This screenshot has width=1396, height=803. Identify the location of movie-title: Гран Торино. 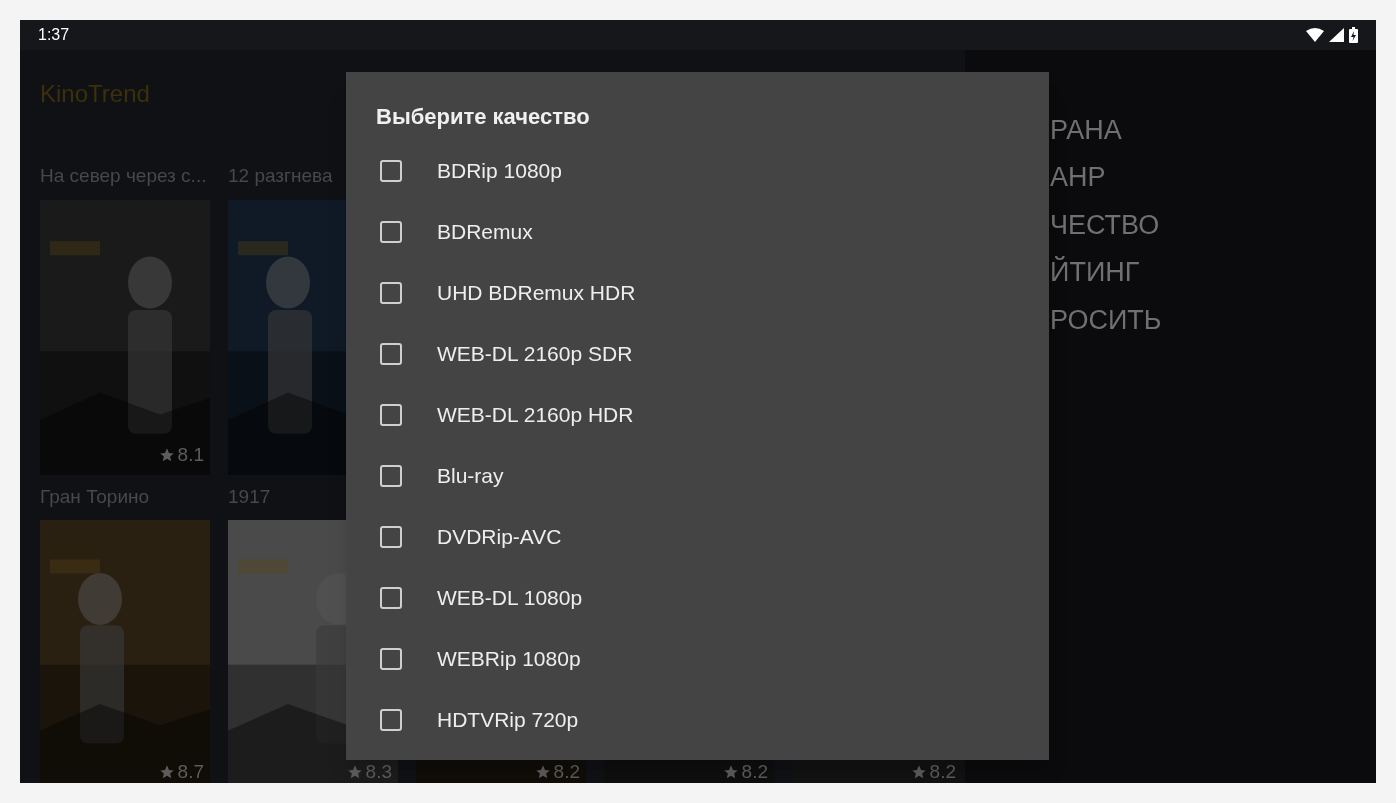
(95, 496).